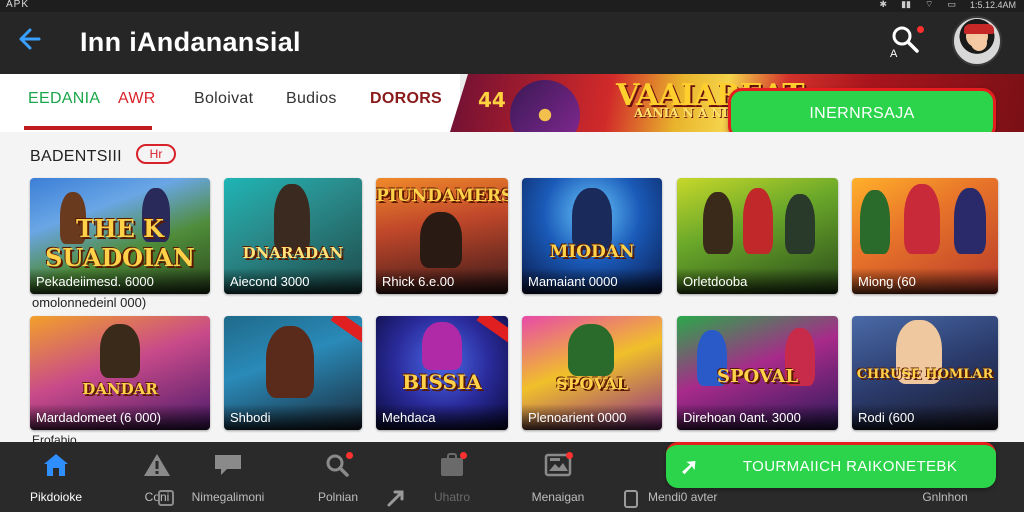 The width and height of the screenshot is (1024, 512). What do you see at coordinates (850, 466) in the screenshot?
I see `tournament-button-label: TOURMAIICH RAIKONETEBK` at bounding box center [850, 466].